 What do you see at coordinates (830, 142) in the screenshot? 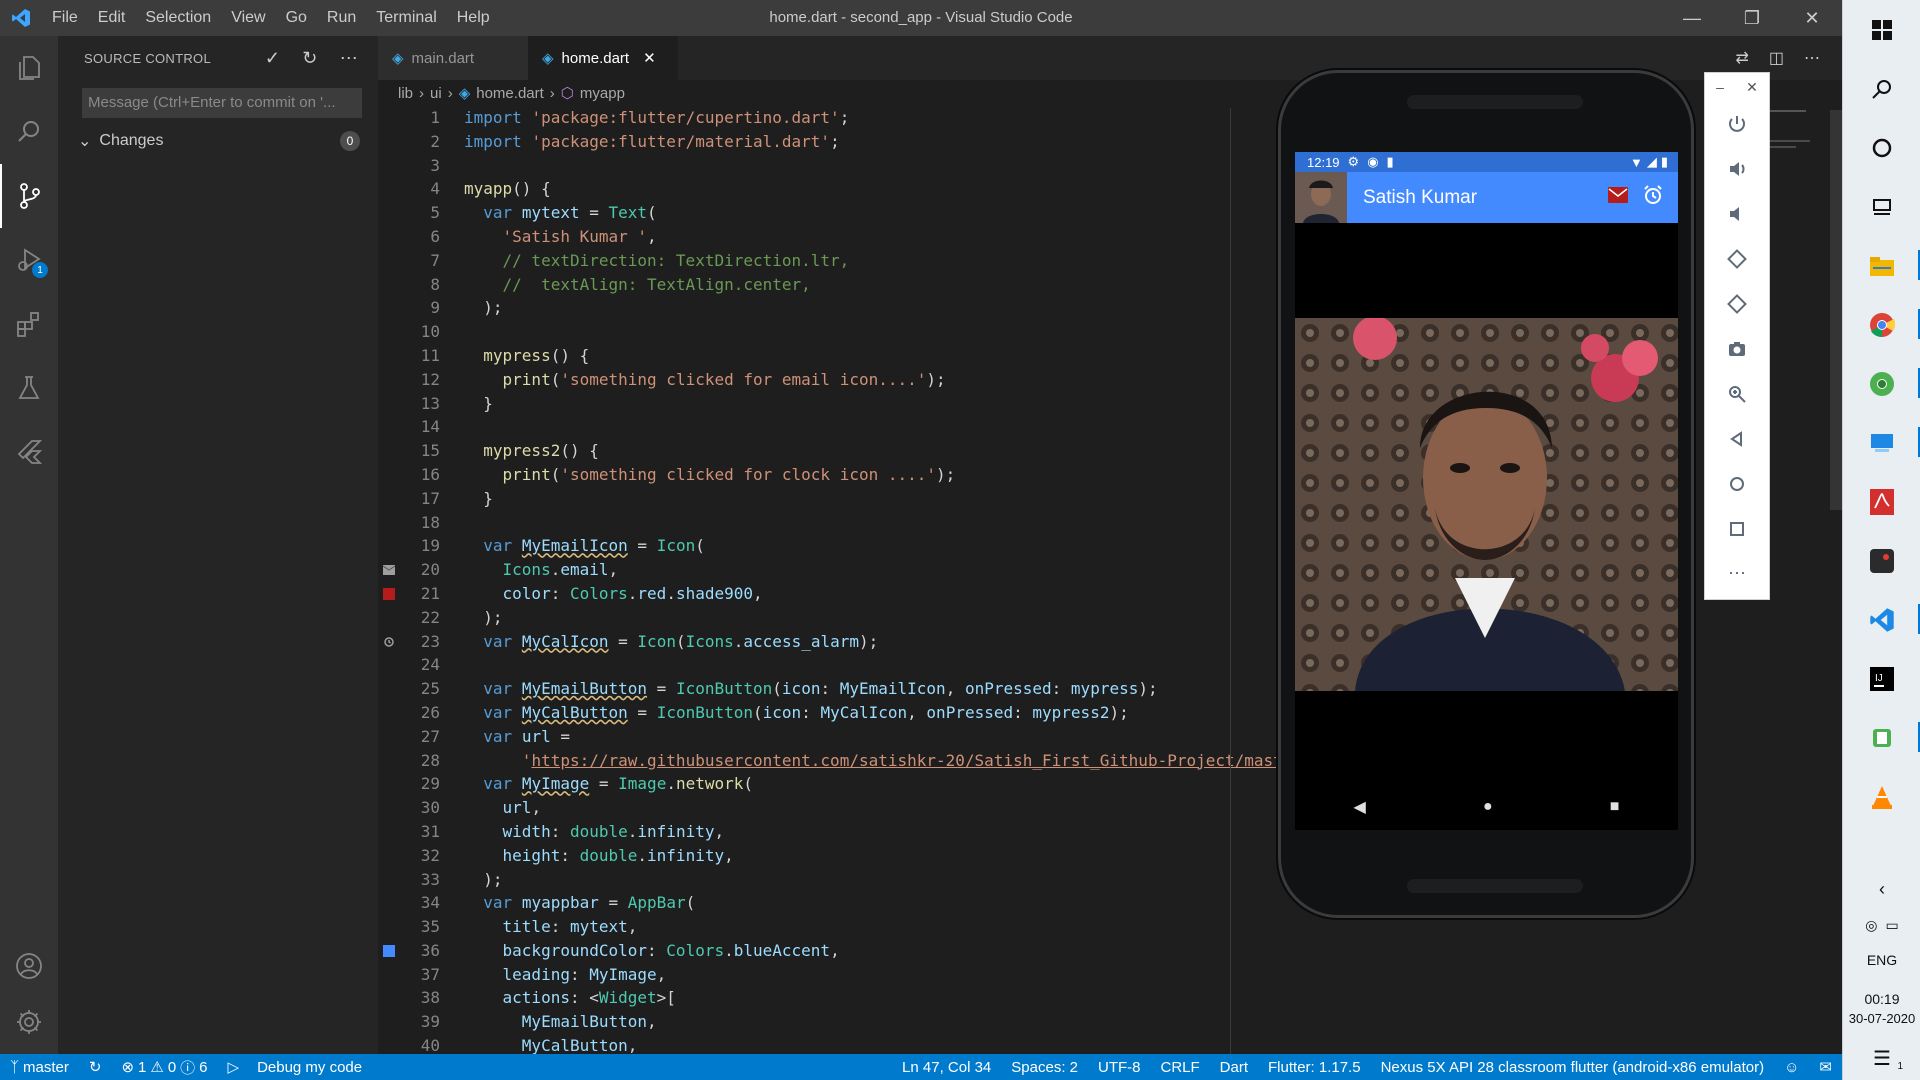
I see `code-line: 2 import 'package:flutter/material.dart';` at bounding box center [830, 142].